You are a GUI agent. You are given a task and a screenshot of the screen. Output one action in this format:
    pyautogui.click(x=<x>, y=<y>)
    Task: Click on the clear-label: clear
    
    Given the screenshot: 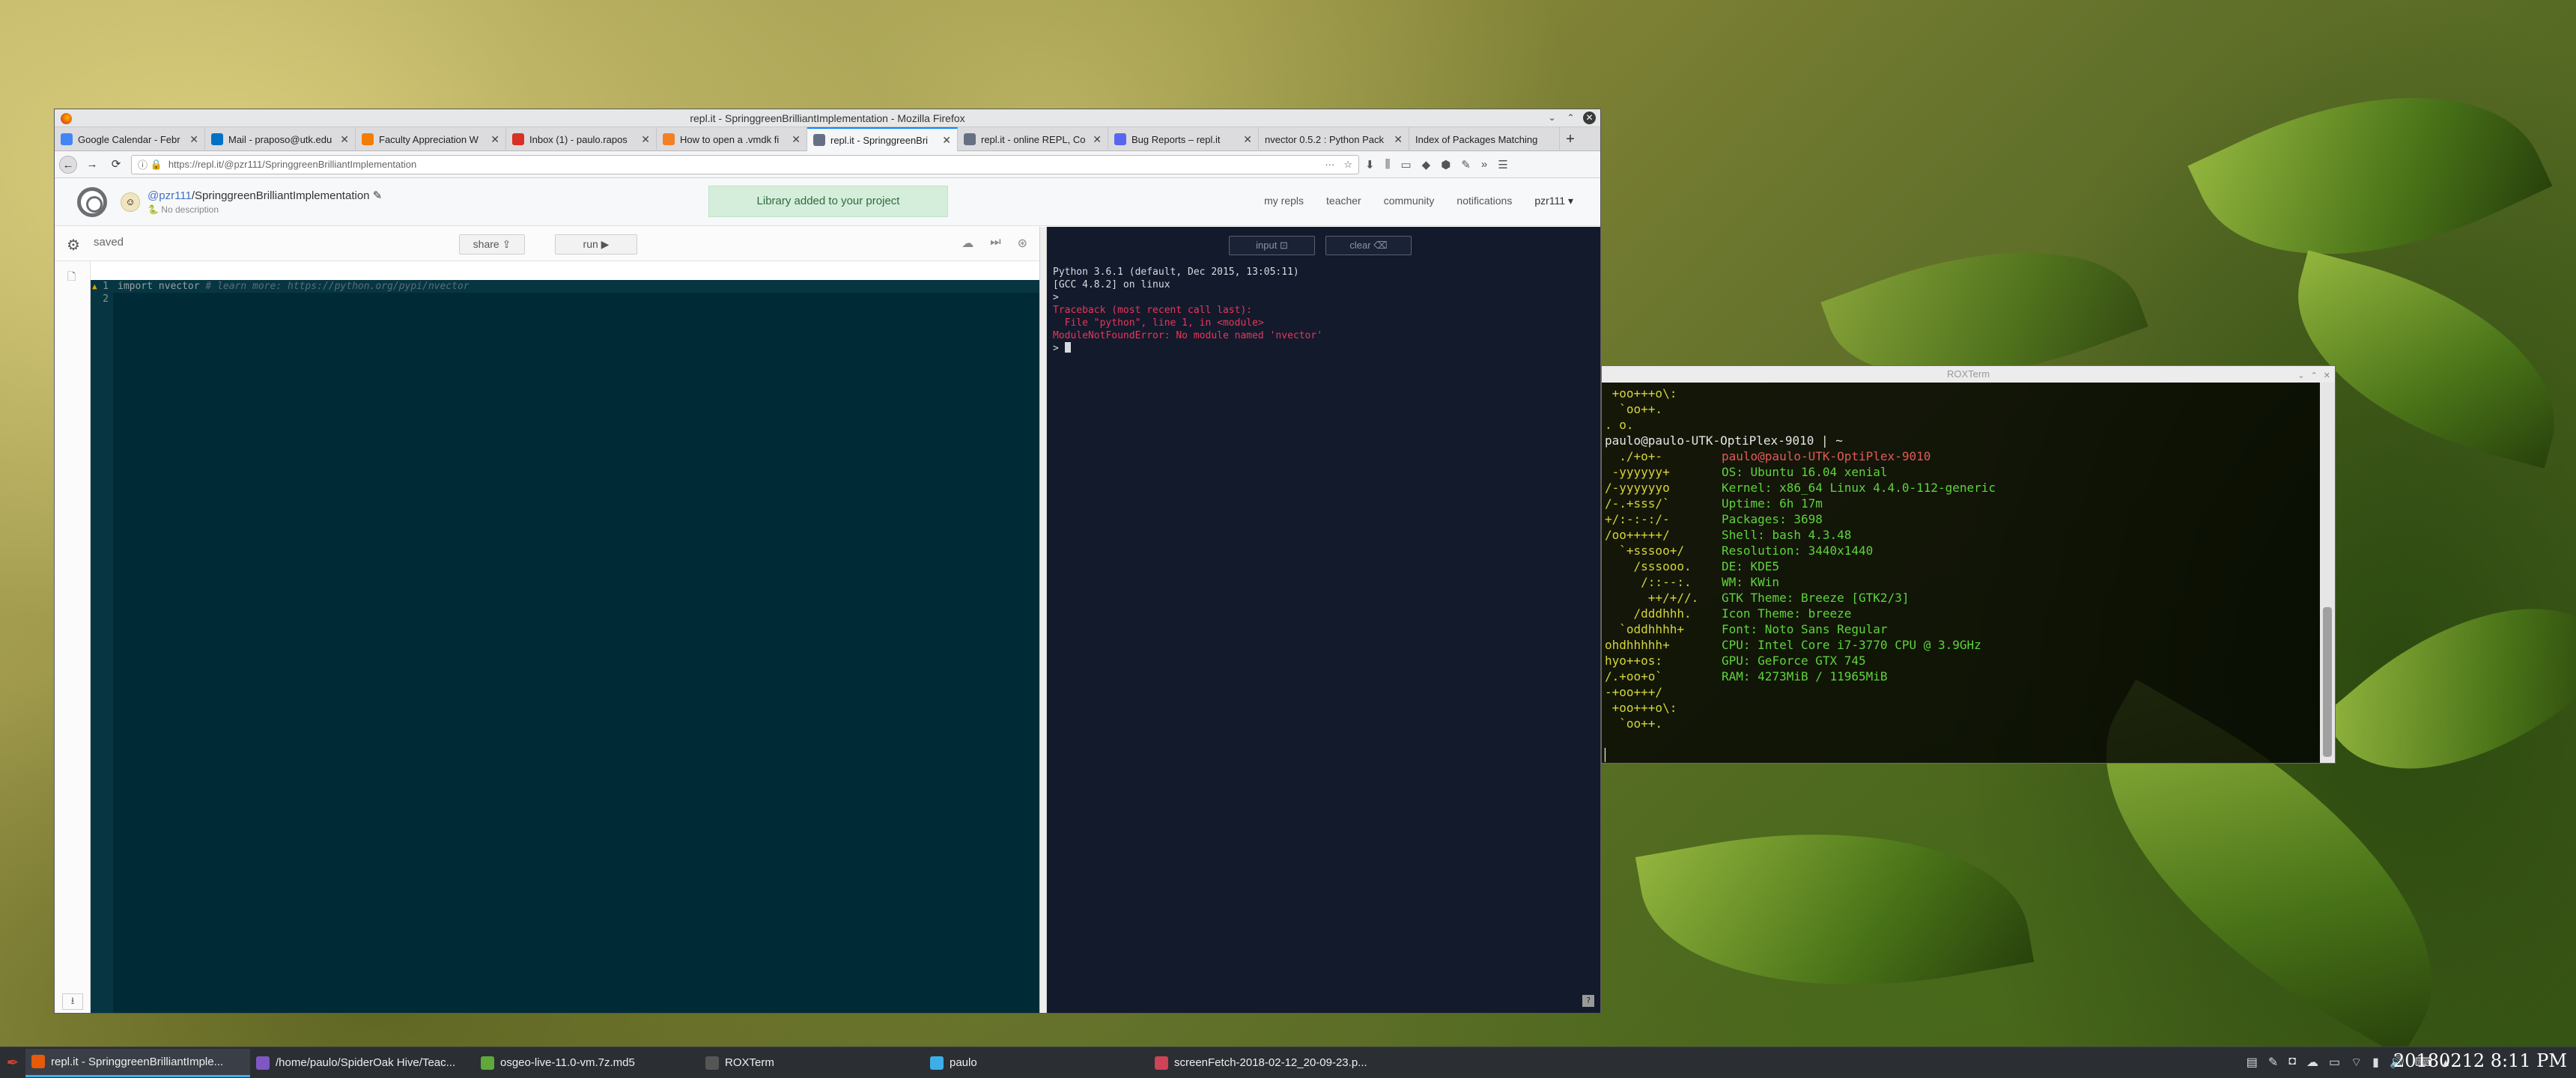 What is the action you would take?
    pyautogui.click(x=1360, y=245)
    